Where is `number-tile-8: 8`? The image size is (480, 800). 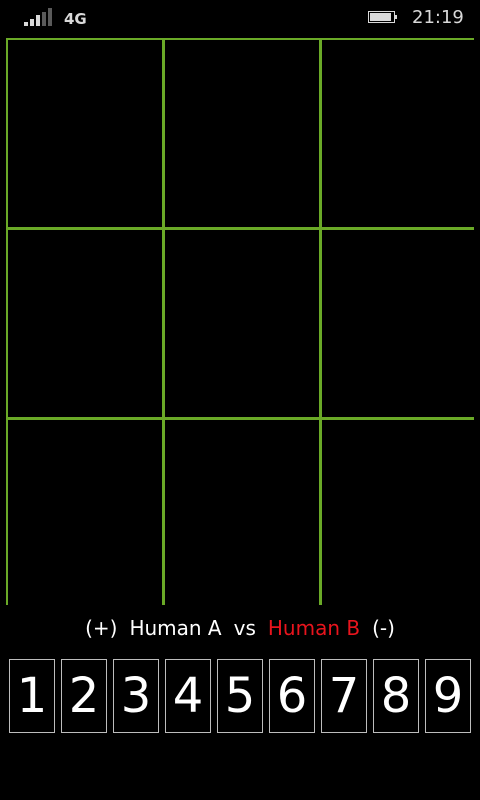 number-tile-8: 8 is located at coordinates (396, 696).